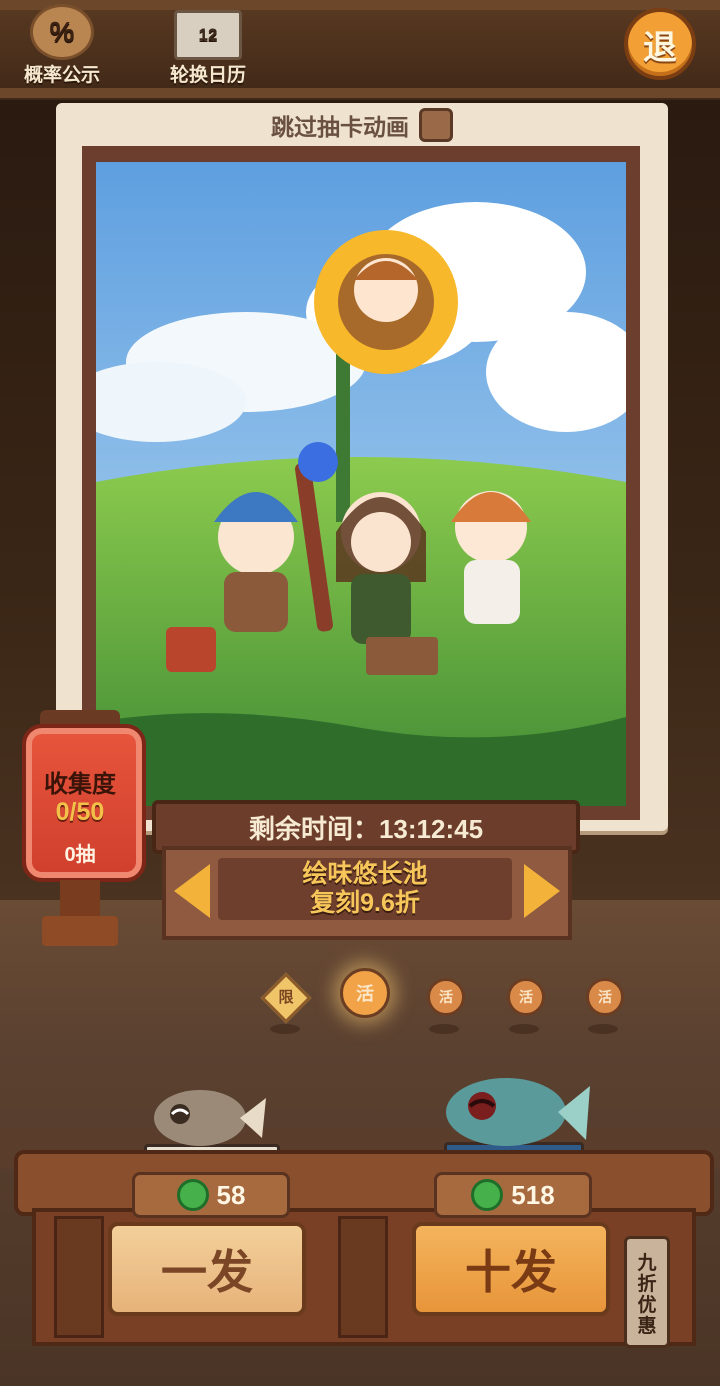  I want to click on pool-tab-1-label: 活, so click(365, 994).